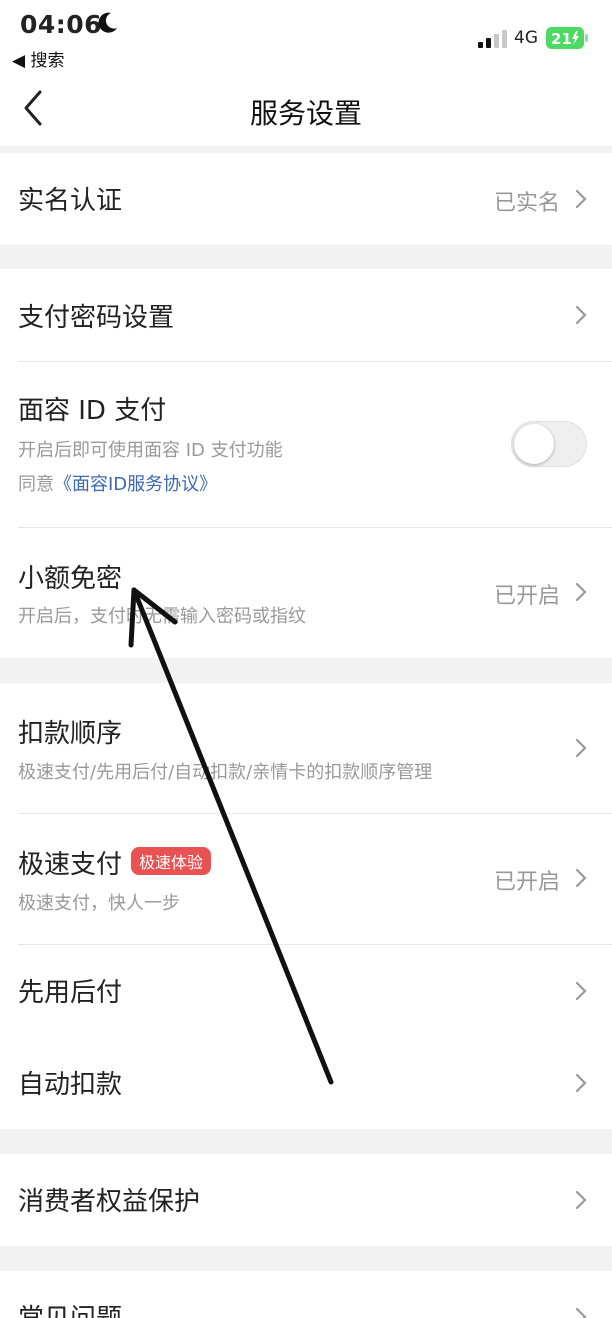  Describe the element at coordinates (135, 484) in the screenshot. I see `agreement-link: 《面容ID服务协议》` at that location.